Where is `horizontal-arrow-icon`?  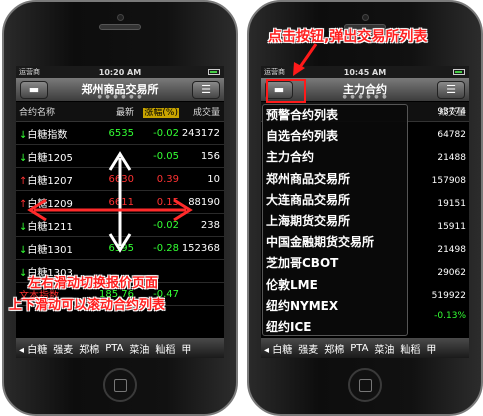
horizontal-arrow-icon is located at coordinates (110, 210).